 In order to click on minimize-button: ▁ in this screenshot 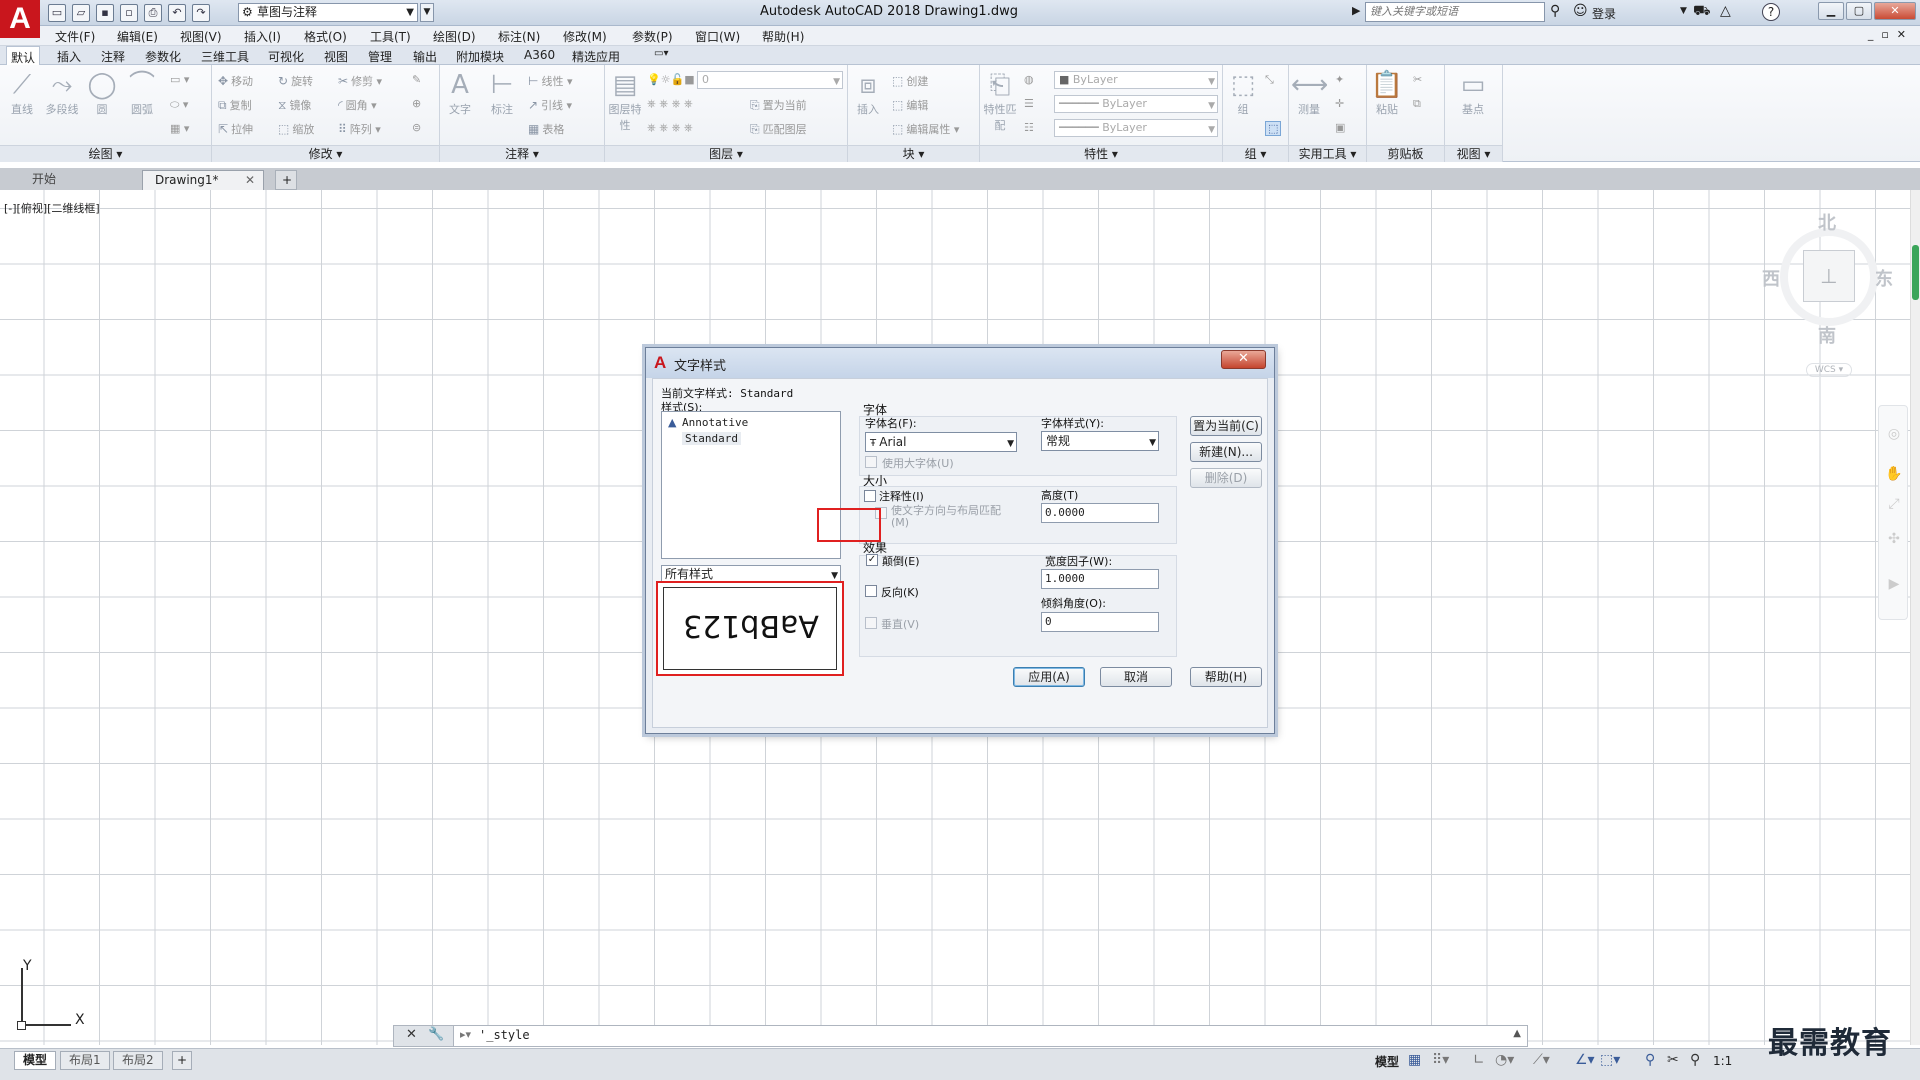, I will do `click(1831, 11)`.